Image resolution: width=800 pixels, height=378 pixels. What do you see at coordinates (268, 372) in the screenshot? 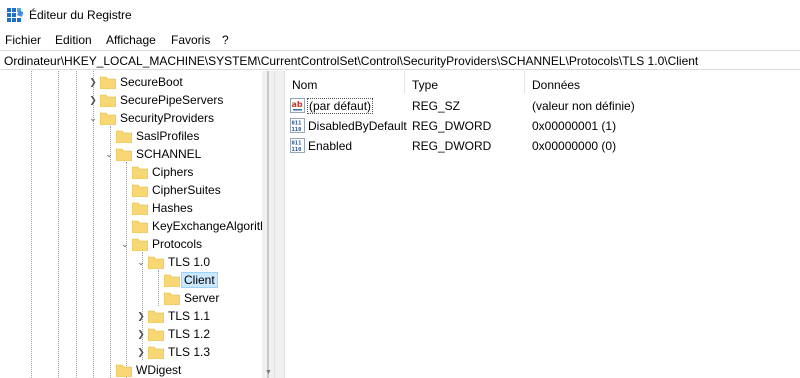
I see `scroll-down-arrow-icon: ▼` at bounding box center [268, 372].